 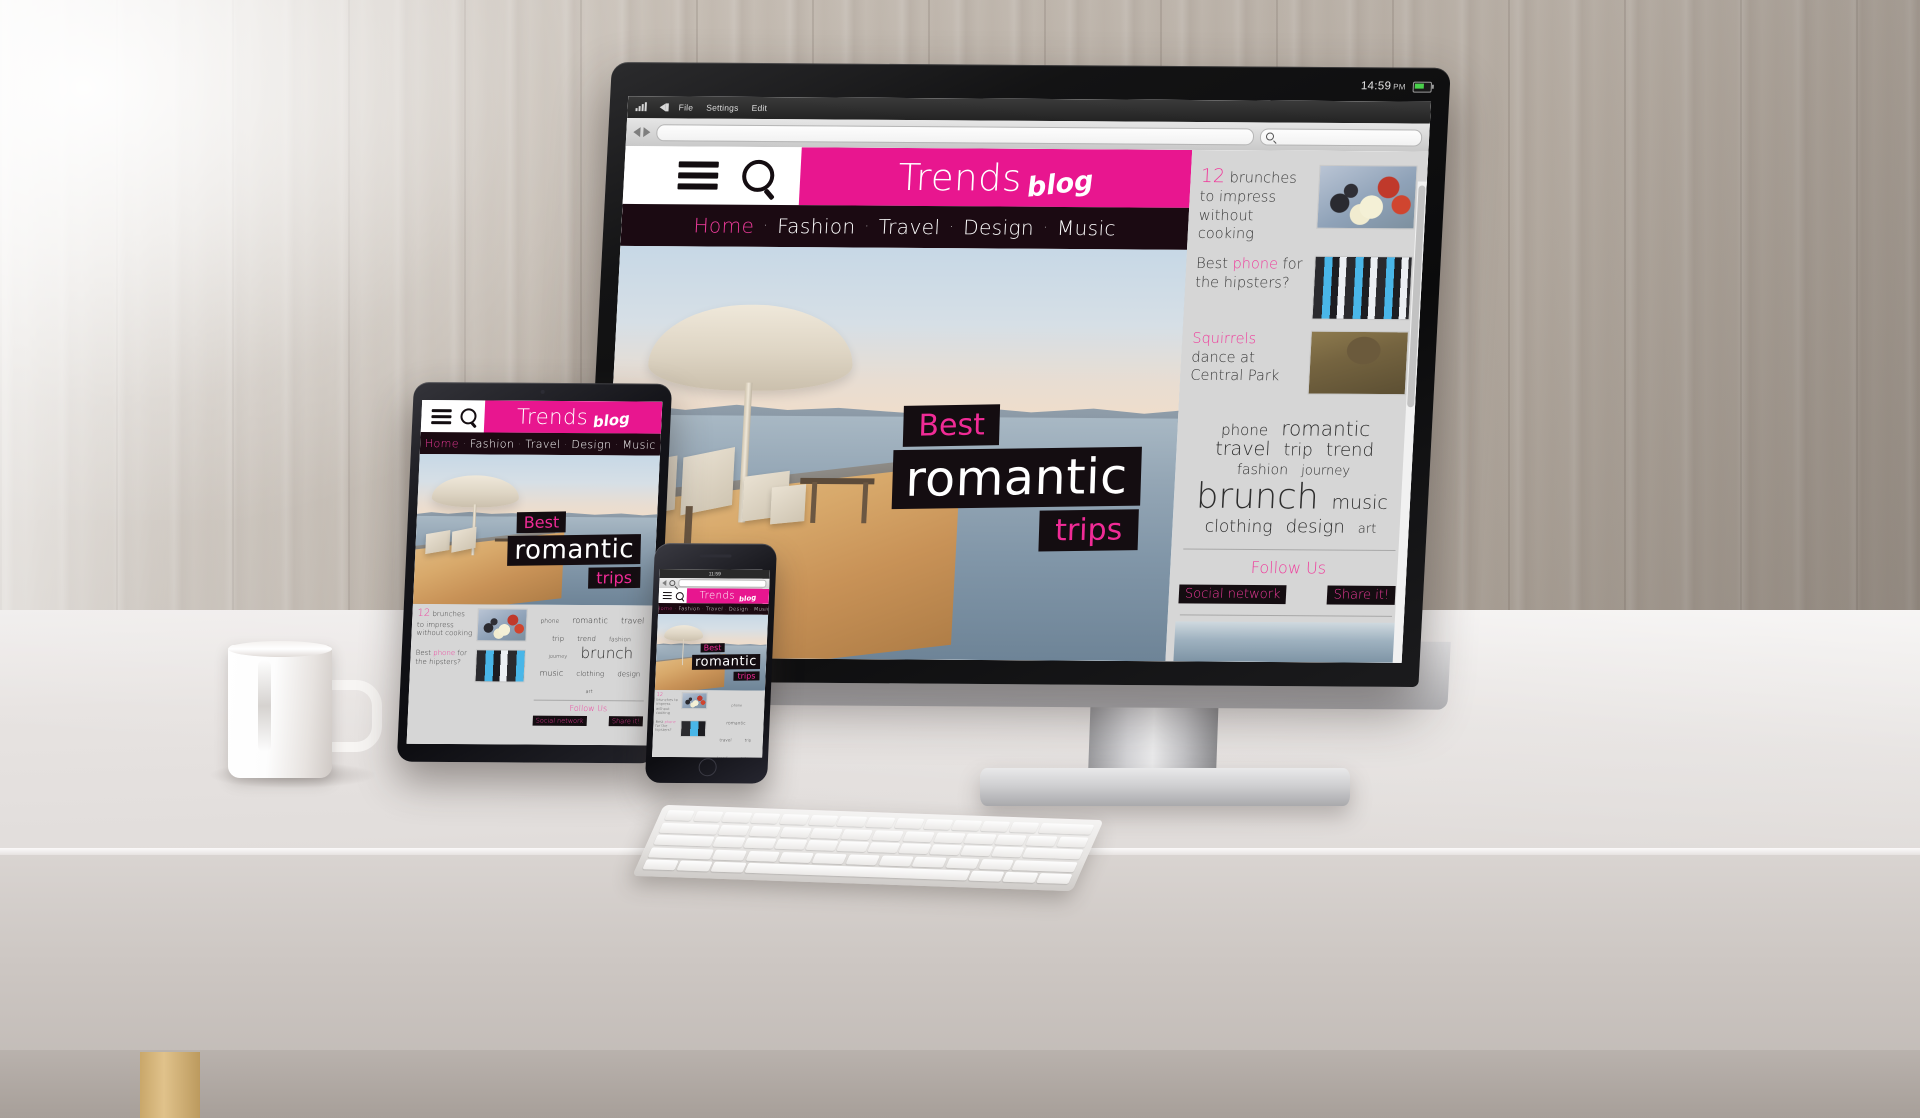 What do you see at coordinates (1060, 184) in the screenshot?
I see `logo-secondary-text: blog` at bounding box center [1060, 184].